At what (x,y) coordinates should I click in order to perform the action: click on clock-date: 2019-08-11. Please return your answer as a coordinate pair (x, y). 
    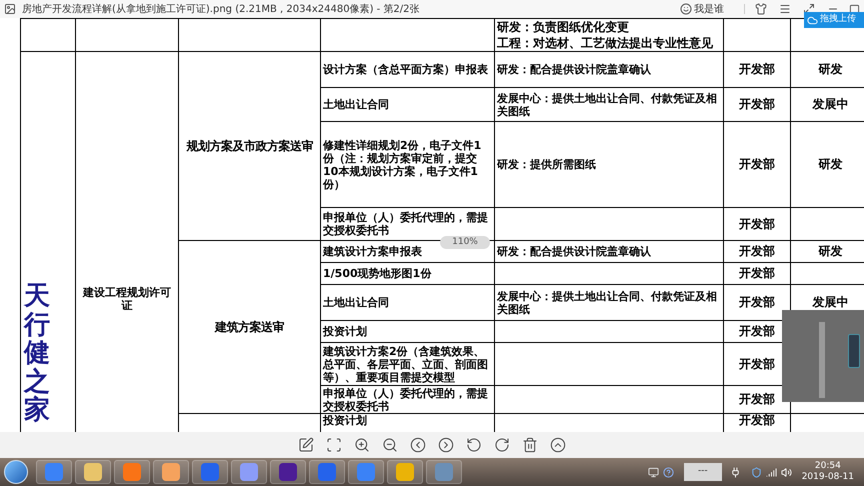
    Looking at the image, I should click on (828, 477).